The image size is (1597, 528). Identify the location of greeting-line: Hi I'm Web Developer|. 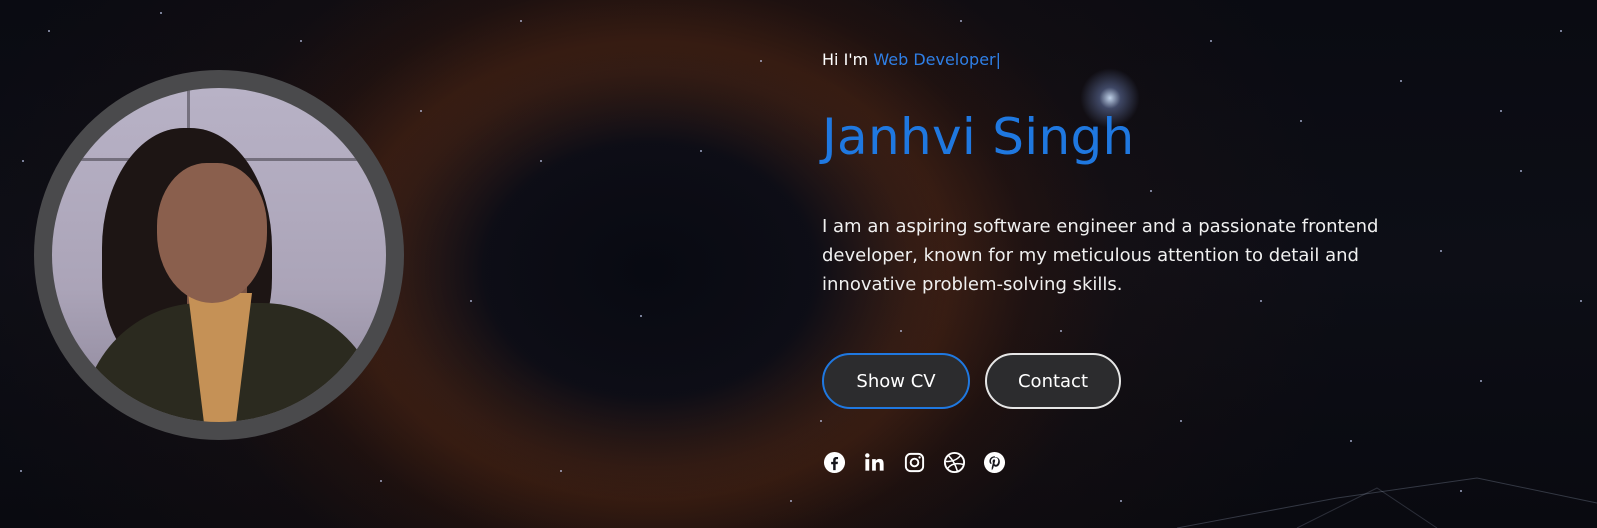
(911, 59).